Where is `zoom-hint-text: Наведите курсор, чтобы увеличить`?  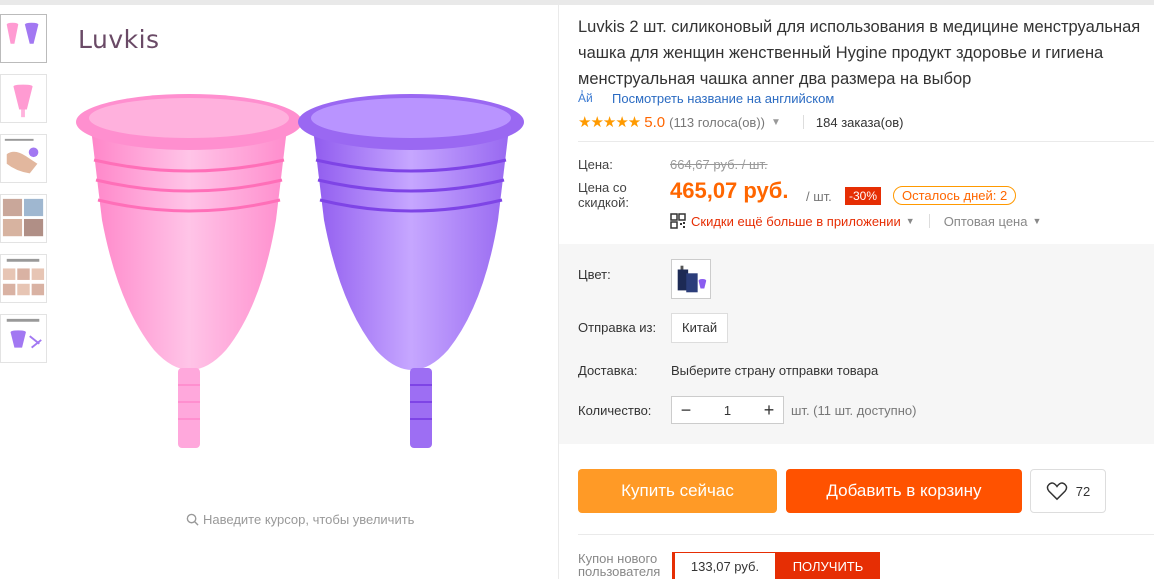 zoom-hint-text: Наведите курсор, чтобы увеличить is located at coordinates (309, 519).